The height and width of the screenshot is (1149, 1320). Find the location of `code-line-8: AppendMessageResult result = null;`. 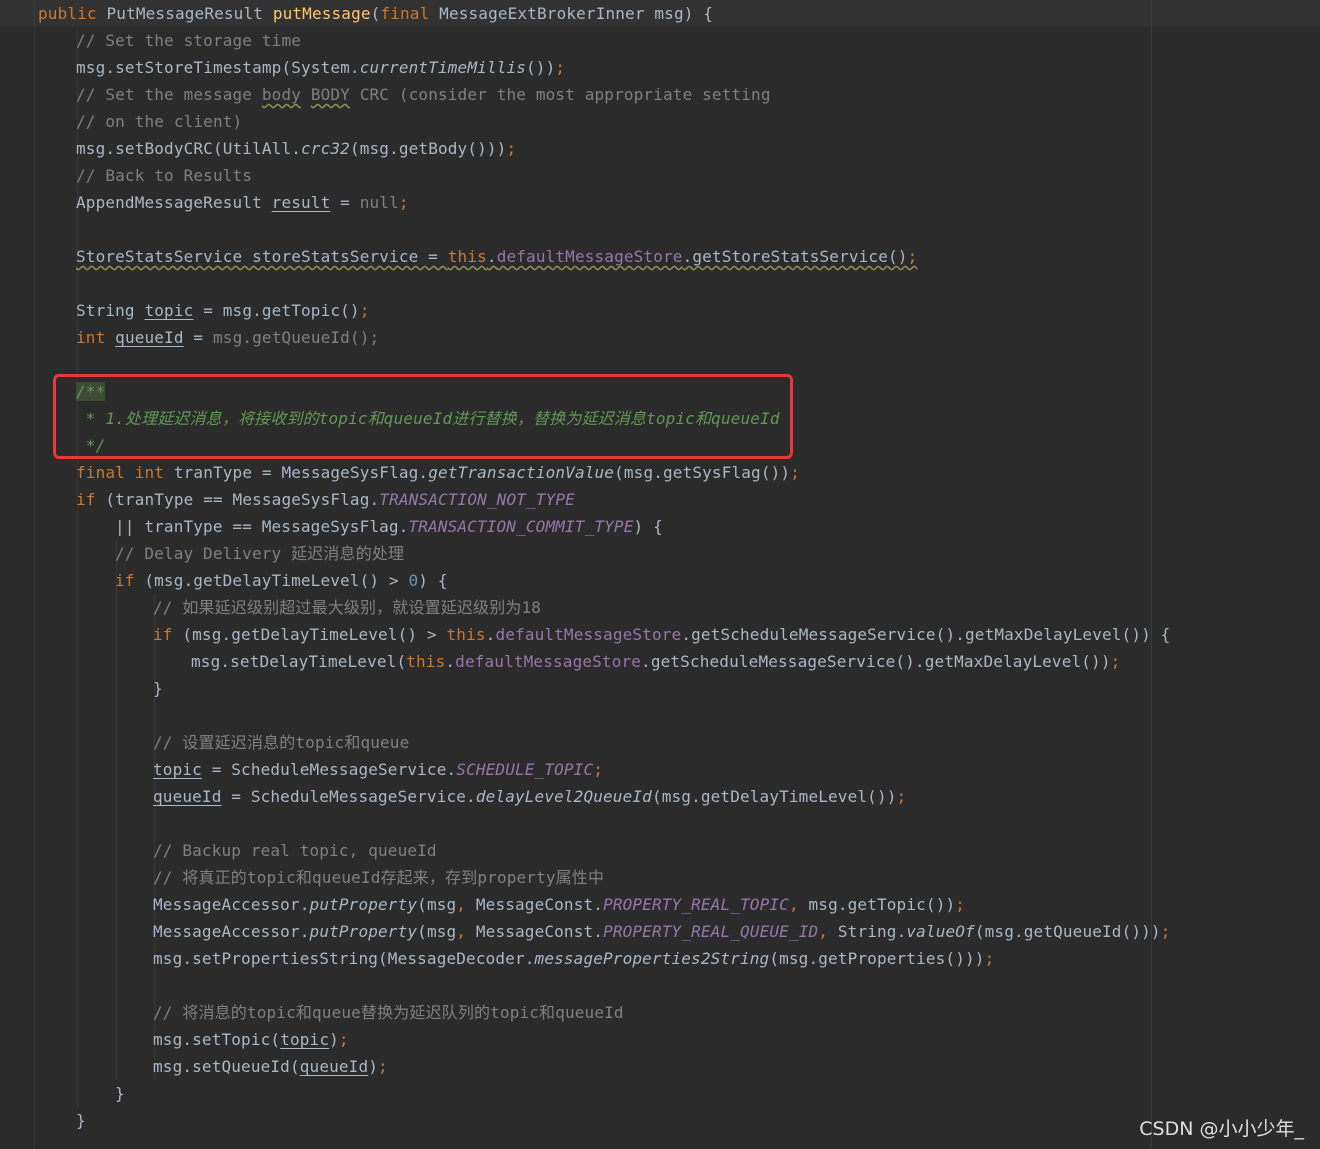

code-line-8: AppendMessageResult result = null; is located at coordinates (242, 202).